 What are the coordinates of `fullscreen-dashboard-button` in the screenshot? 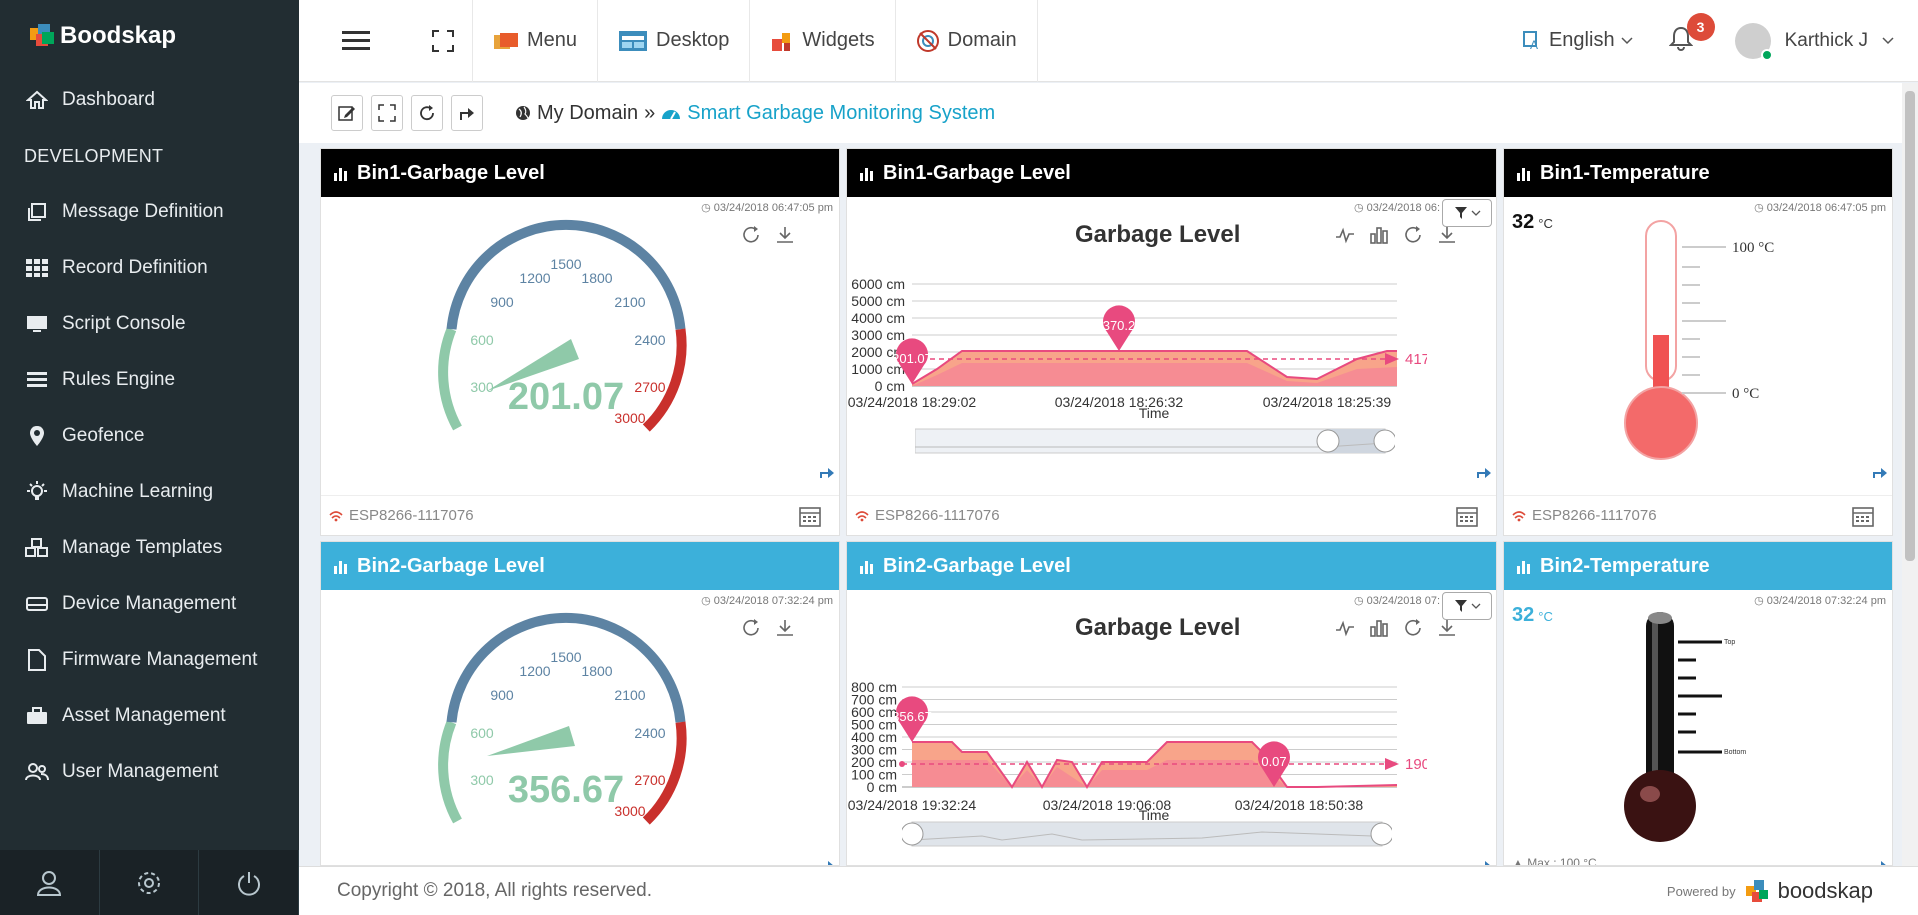 It's located at (387, 113).